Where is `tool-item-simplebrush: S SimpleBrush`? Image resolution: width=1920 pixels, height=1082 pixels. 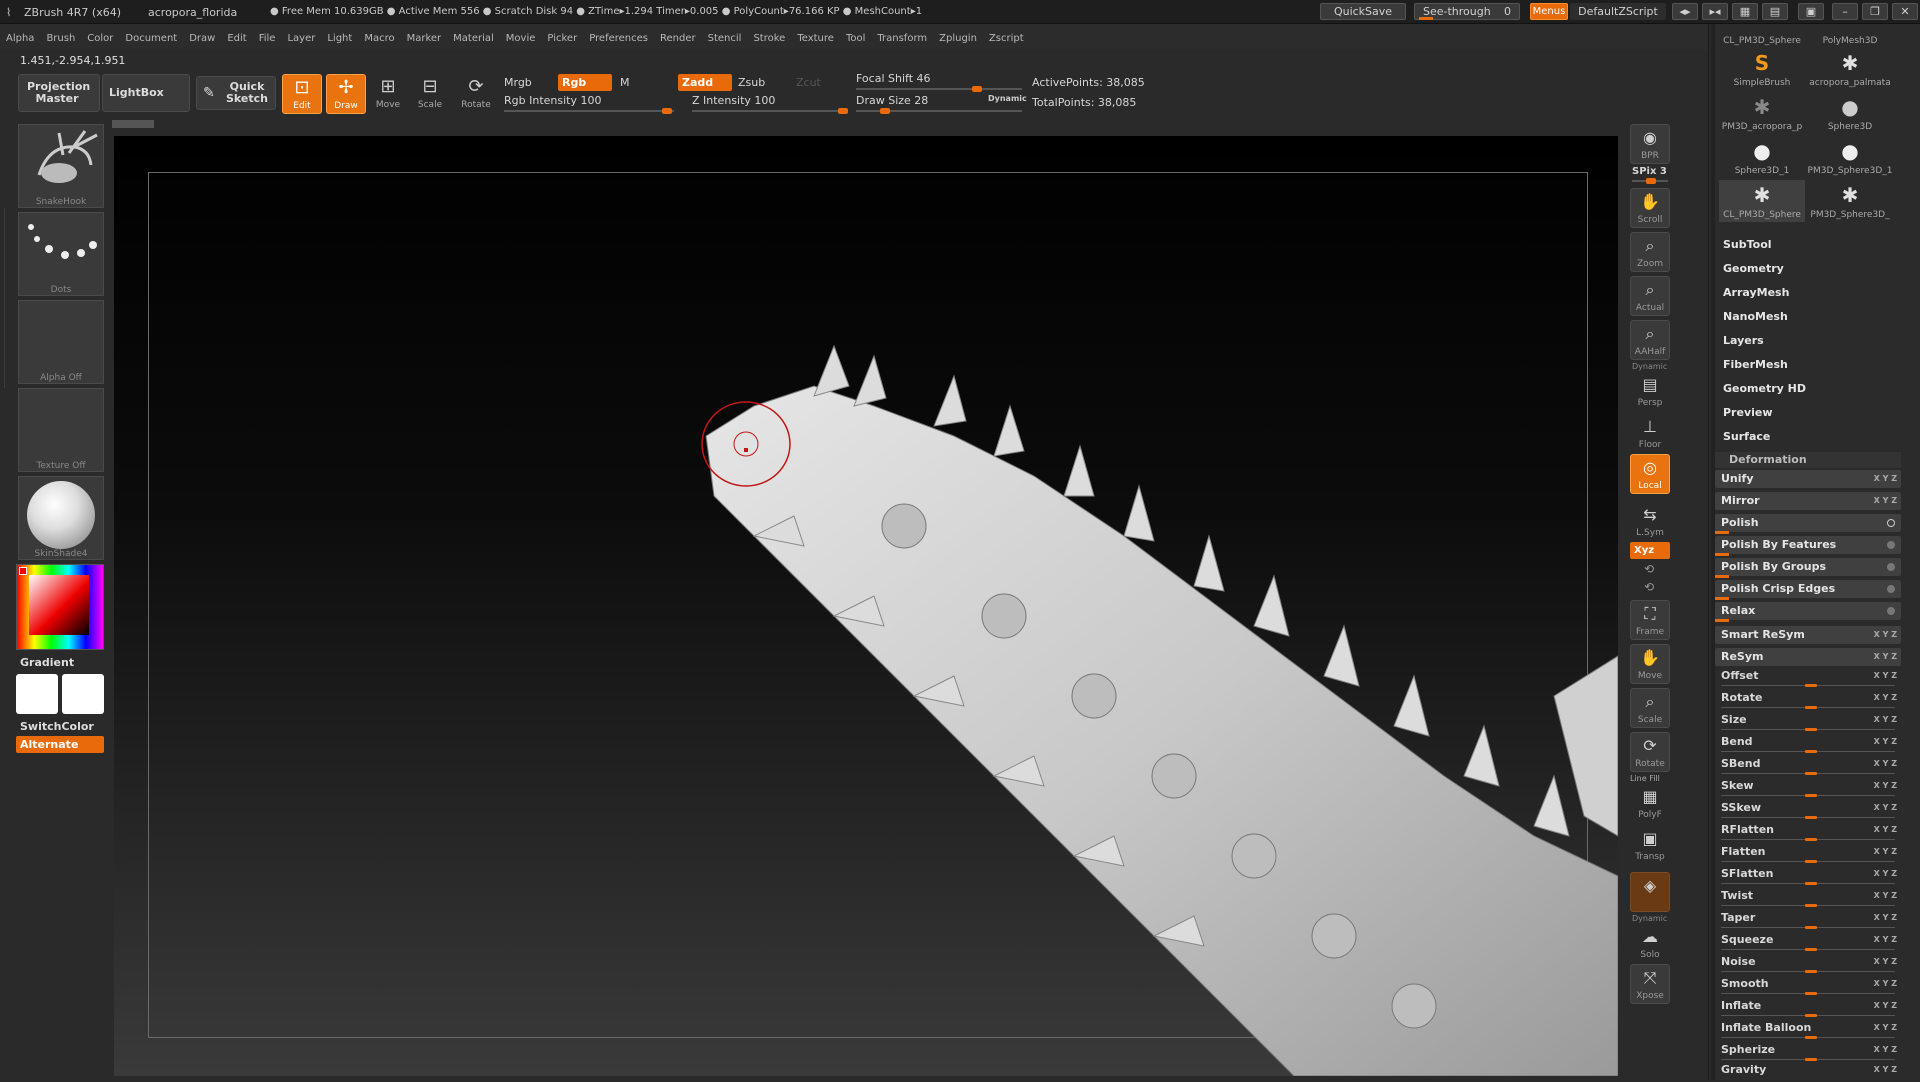 tool-item-simplebrush: S SimpleBrush is located at coordinates (1762, 69).